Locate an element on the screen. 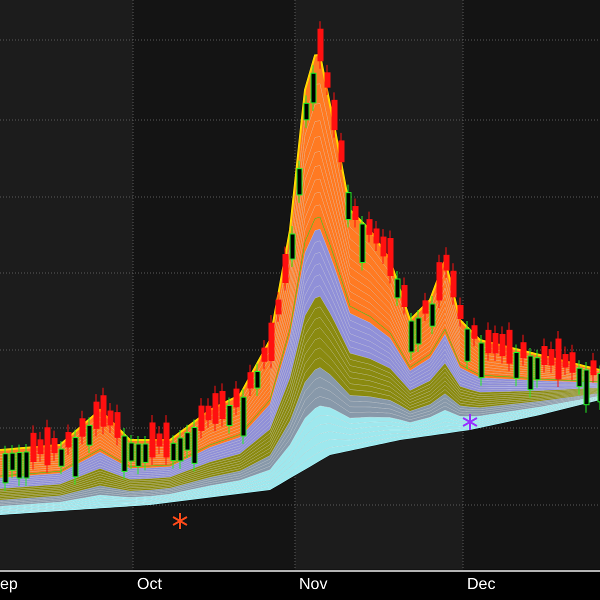  month-label: ep is located at coordinates (9, 584).